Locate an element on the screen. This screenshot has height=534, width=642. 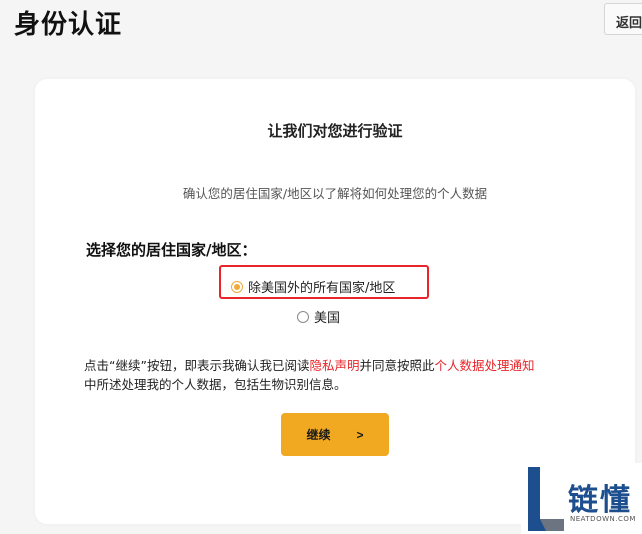
card-subtitle: 确认您的居住国家/地区以了解将如何处理您的个人数据 is located at coordinates (335, 193).